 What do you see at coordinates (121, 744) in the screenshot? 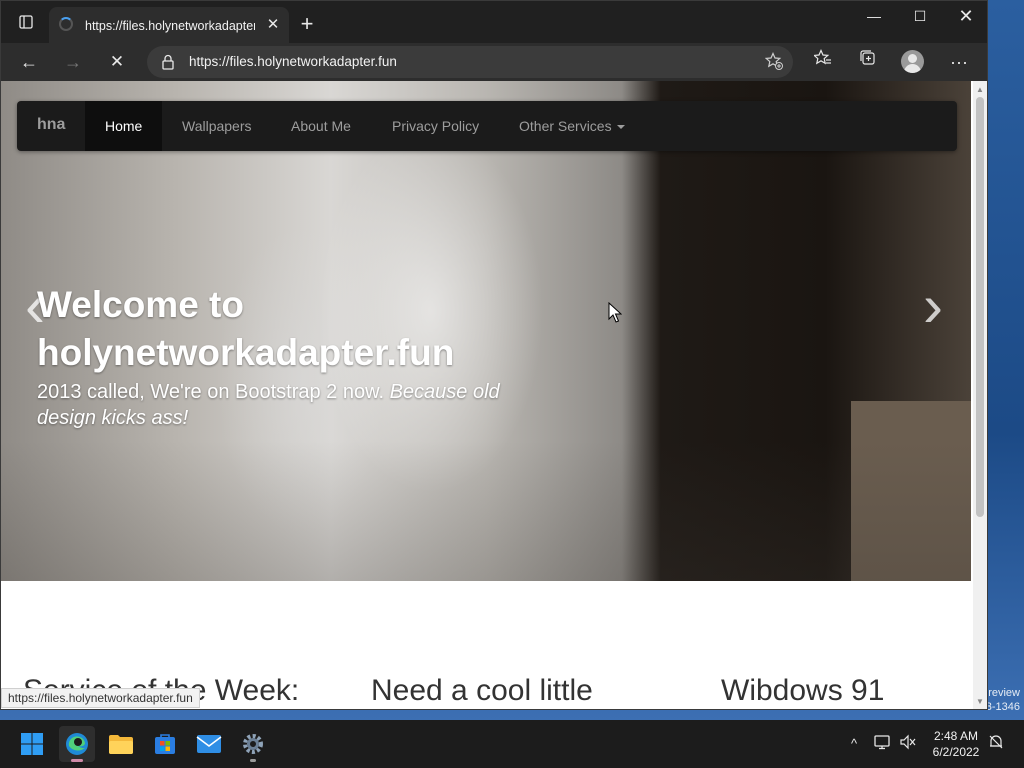
I see `file-explorer-icon` at bounding box center [121, 744].